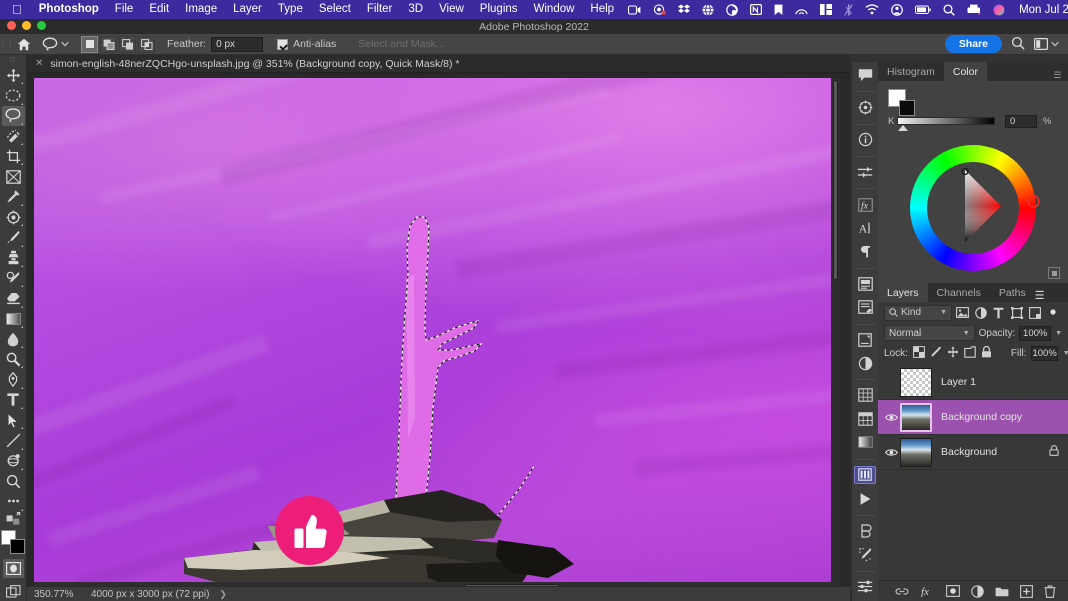 The height and width of the screenshot is (601, 1068). Describe the element at coordinates (986, 353) in the screenshot. I see `lock-all-icon` at that location.